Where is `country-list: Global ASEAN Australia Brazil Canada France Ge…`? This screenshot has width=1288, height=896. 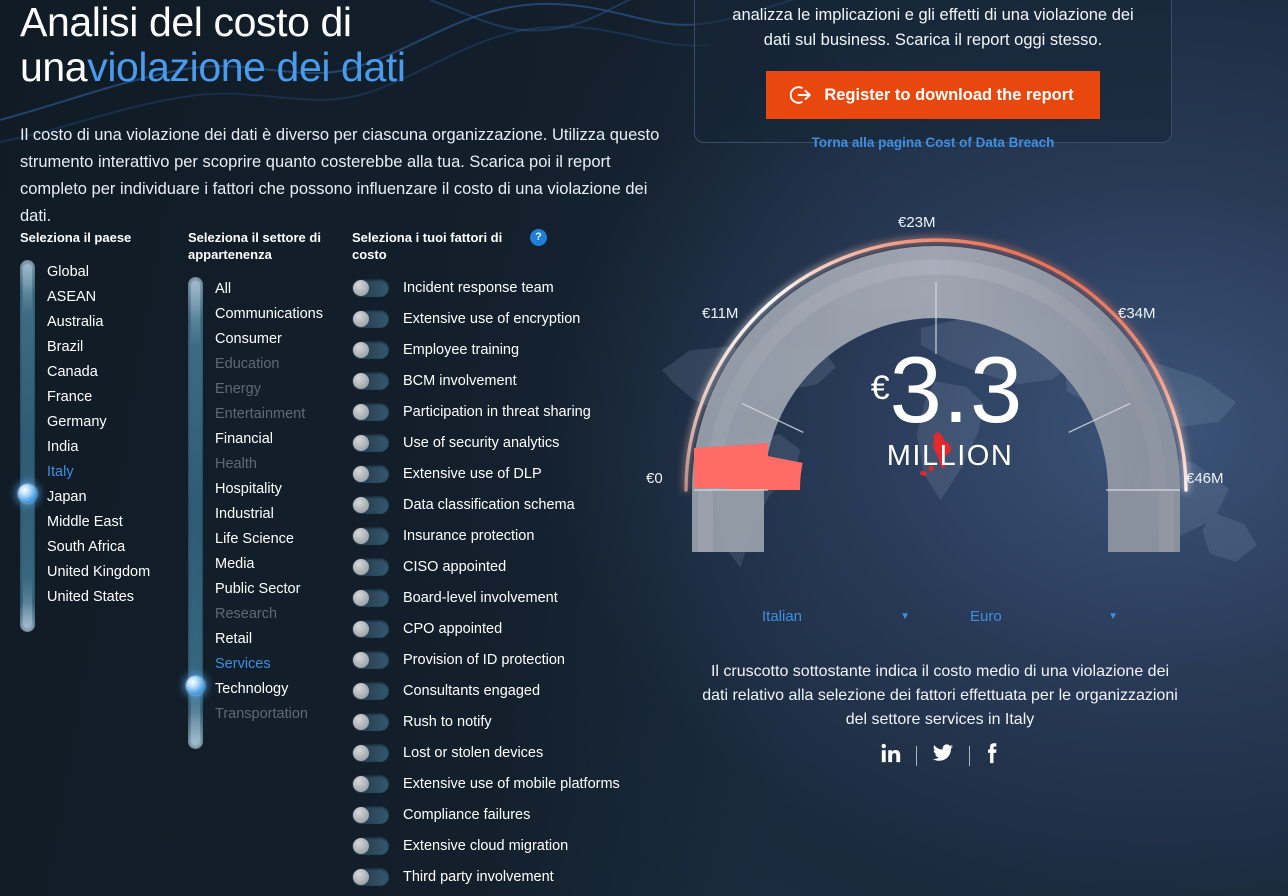 country-list: Global ASEAN Australia Brazil Canada France Ge… is located at coordinates (101, 446).